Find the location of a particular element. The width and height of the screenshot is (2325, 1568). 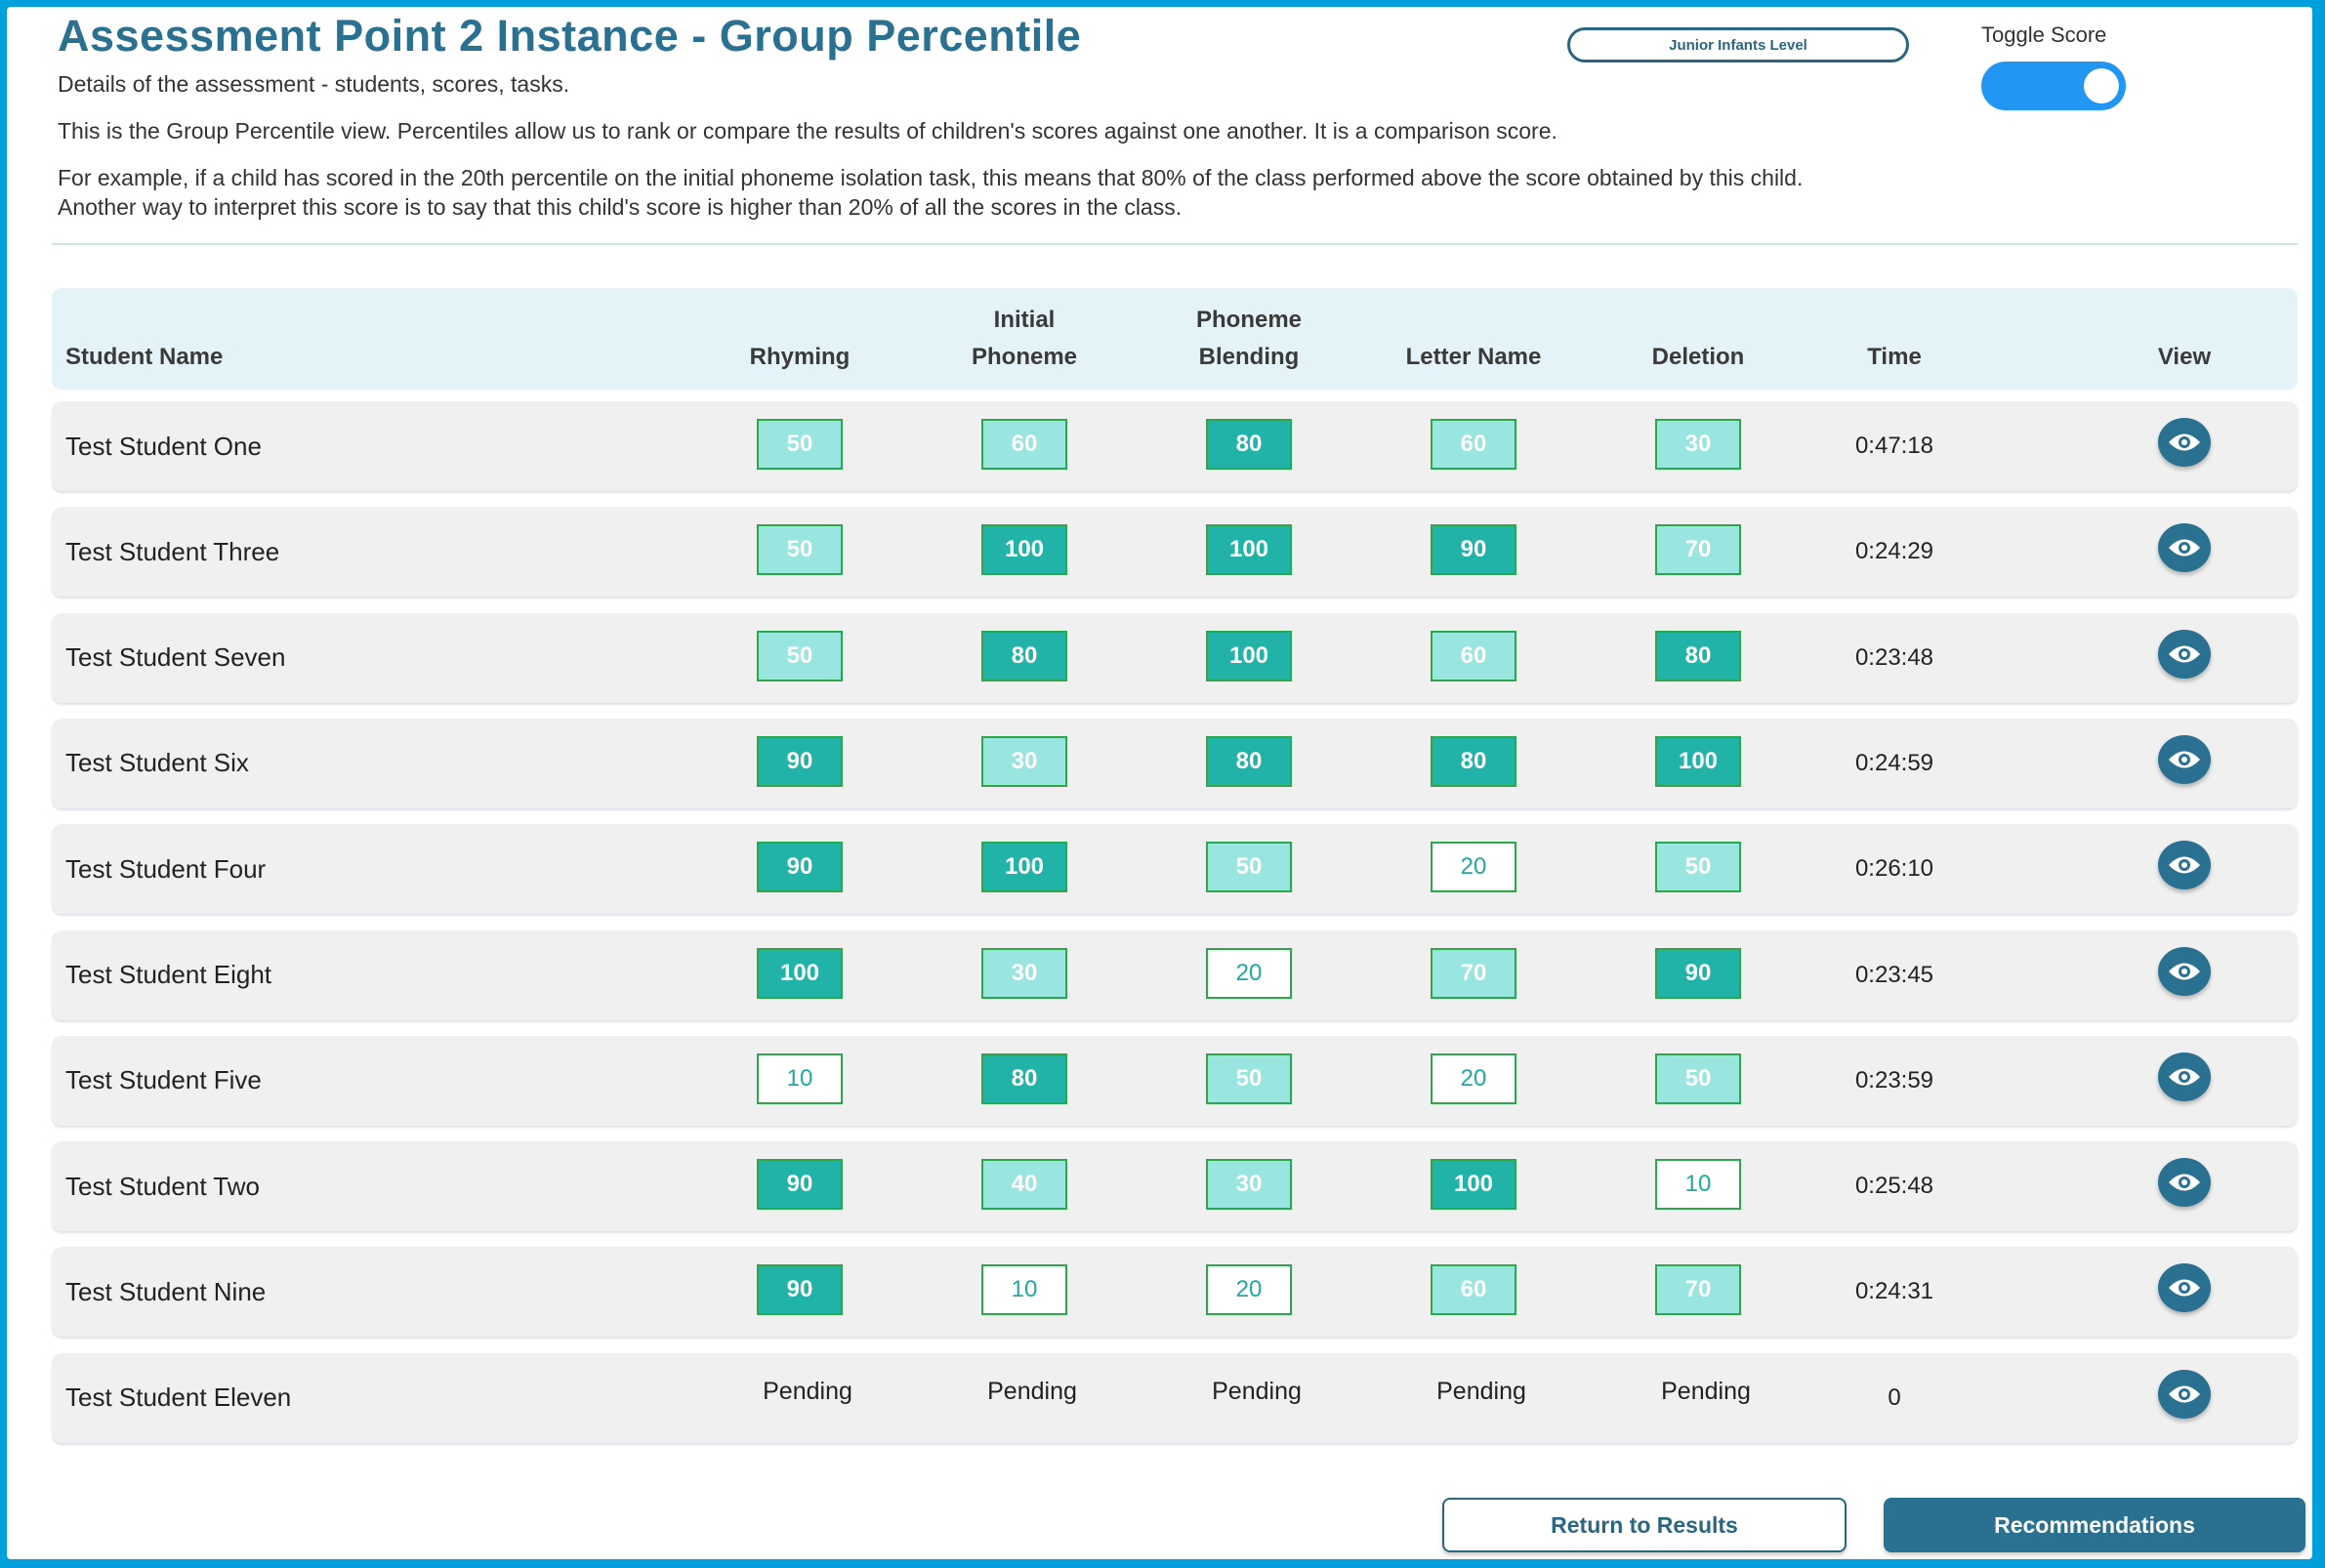

time-value: 0:23:45 is located at coordinates (1894, 974).